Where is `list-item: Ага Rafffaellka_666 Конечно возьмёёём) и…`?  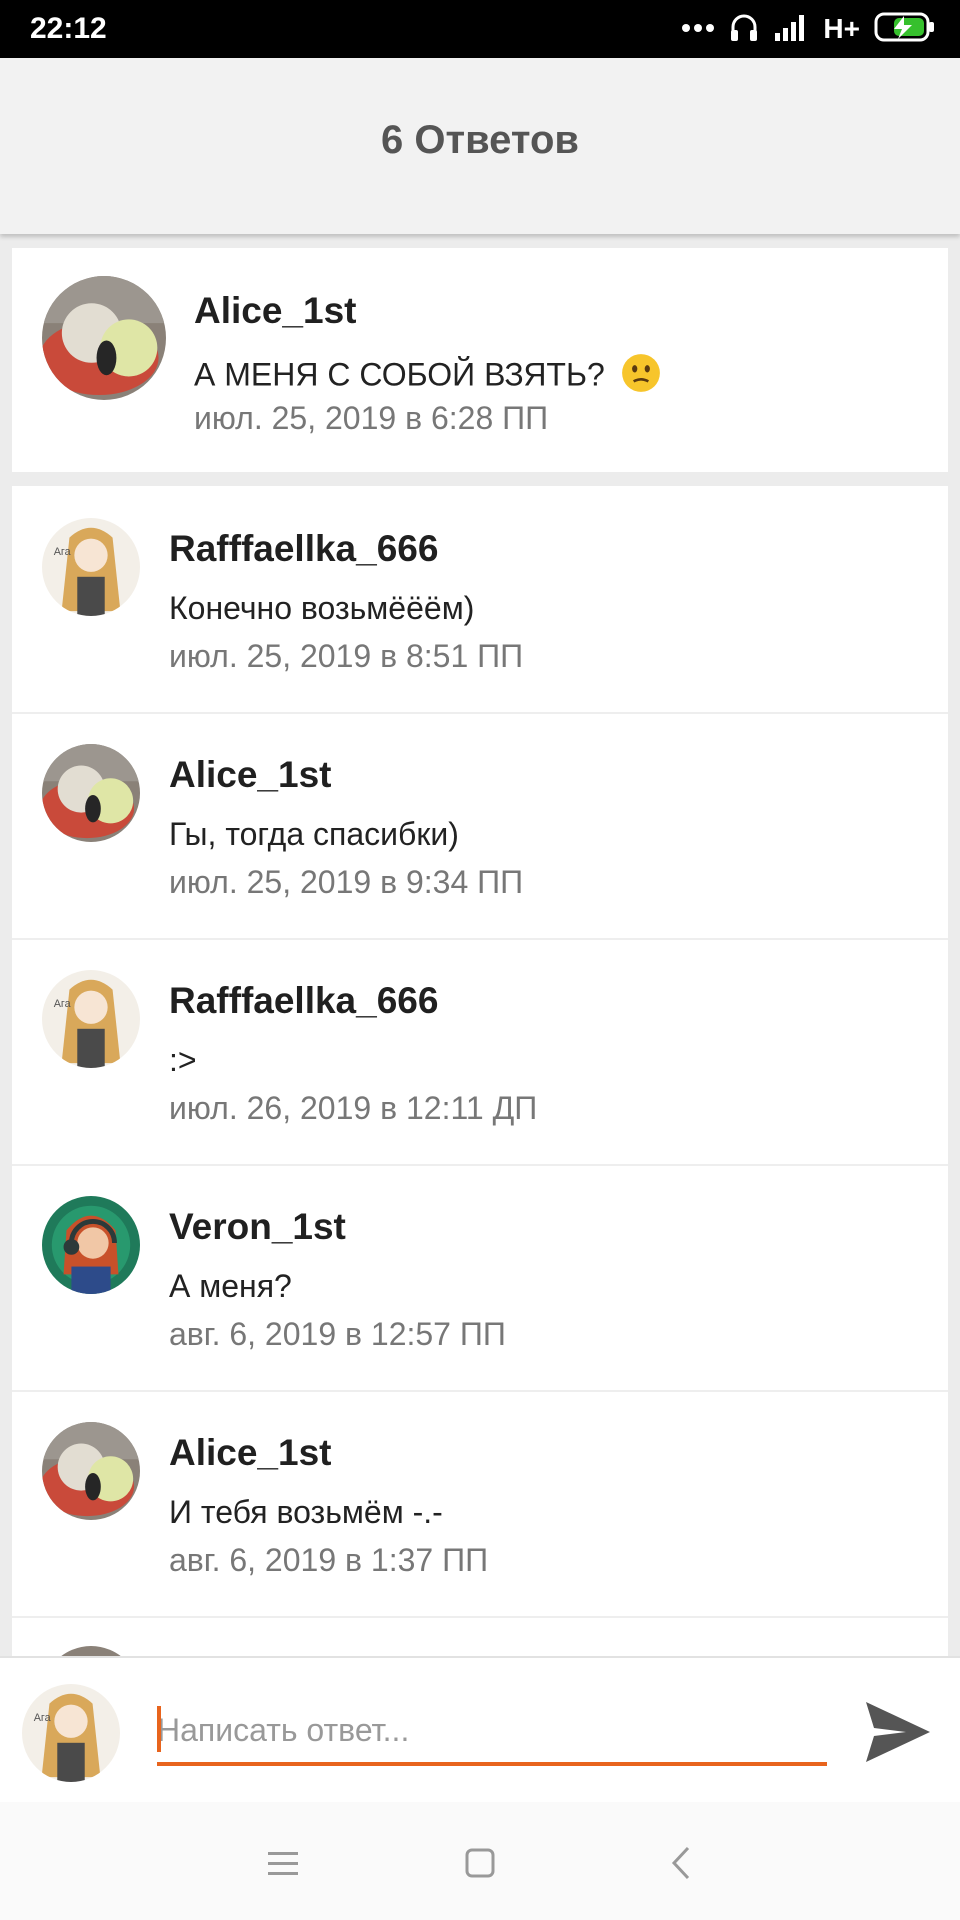 list-item: Ага Rafffaellka_666 Конечно возьмёёём) и… is located at coordinates (480, 600).